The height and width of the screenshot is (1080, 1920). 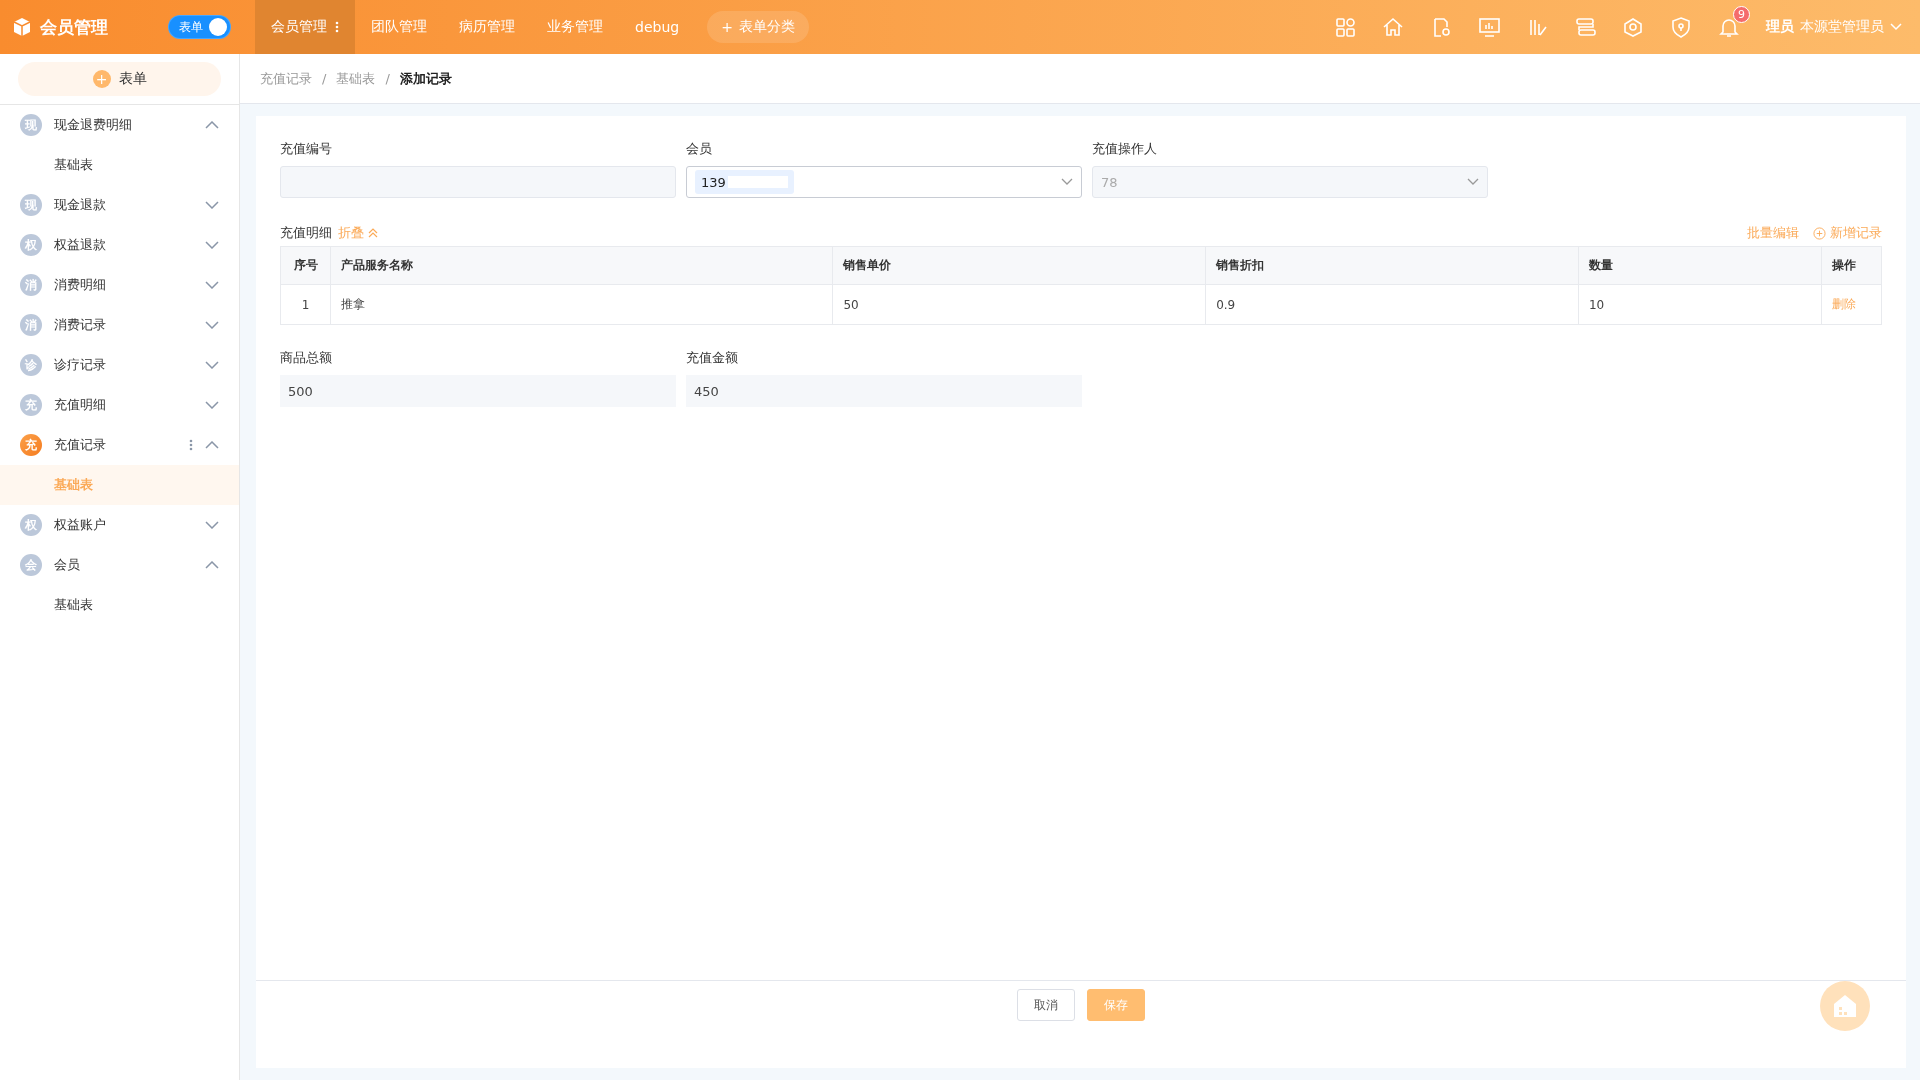 What do you see at coordinates (1851, 265) in the screenshot?
I see `column-header: 操作` at bounding box center [1851, 265].